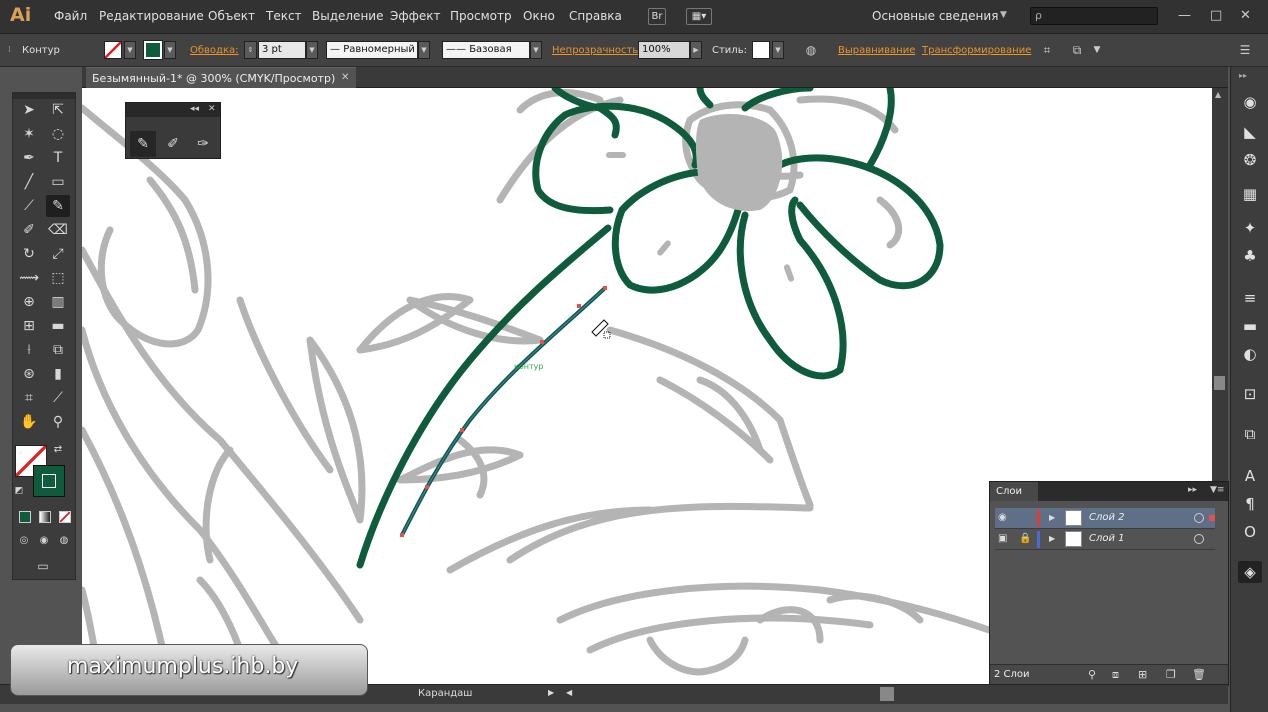 The height and width of the screenshot is (712, 1268). What do you see at coordinates (539, 16) in the screenshot?
I see `menu-window: Окно` at bounding box center [539, 16].